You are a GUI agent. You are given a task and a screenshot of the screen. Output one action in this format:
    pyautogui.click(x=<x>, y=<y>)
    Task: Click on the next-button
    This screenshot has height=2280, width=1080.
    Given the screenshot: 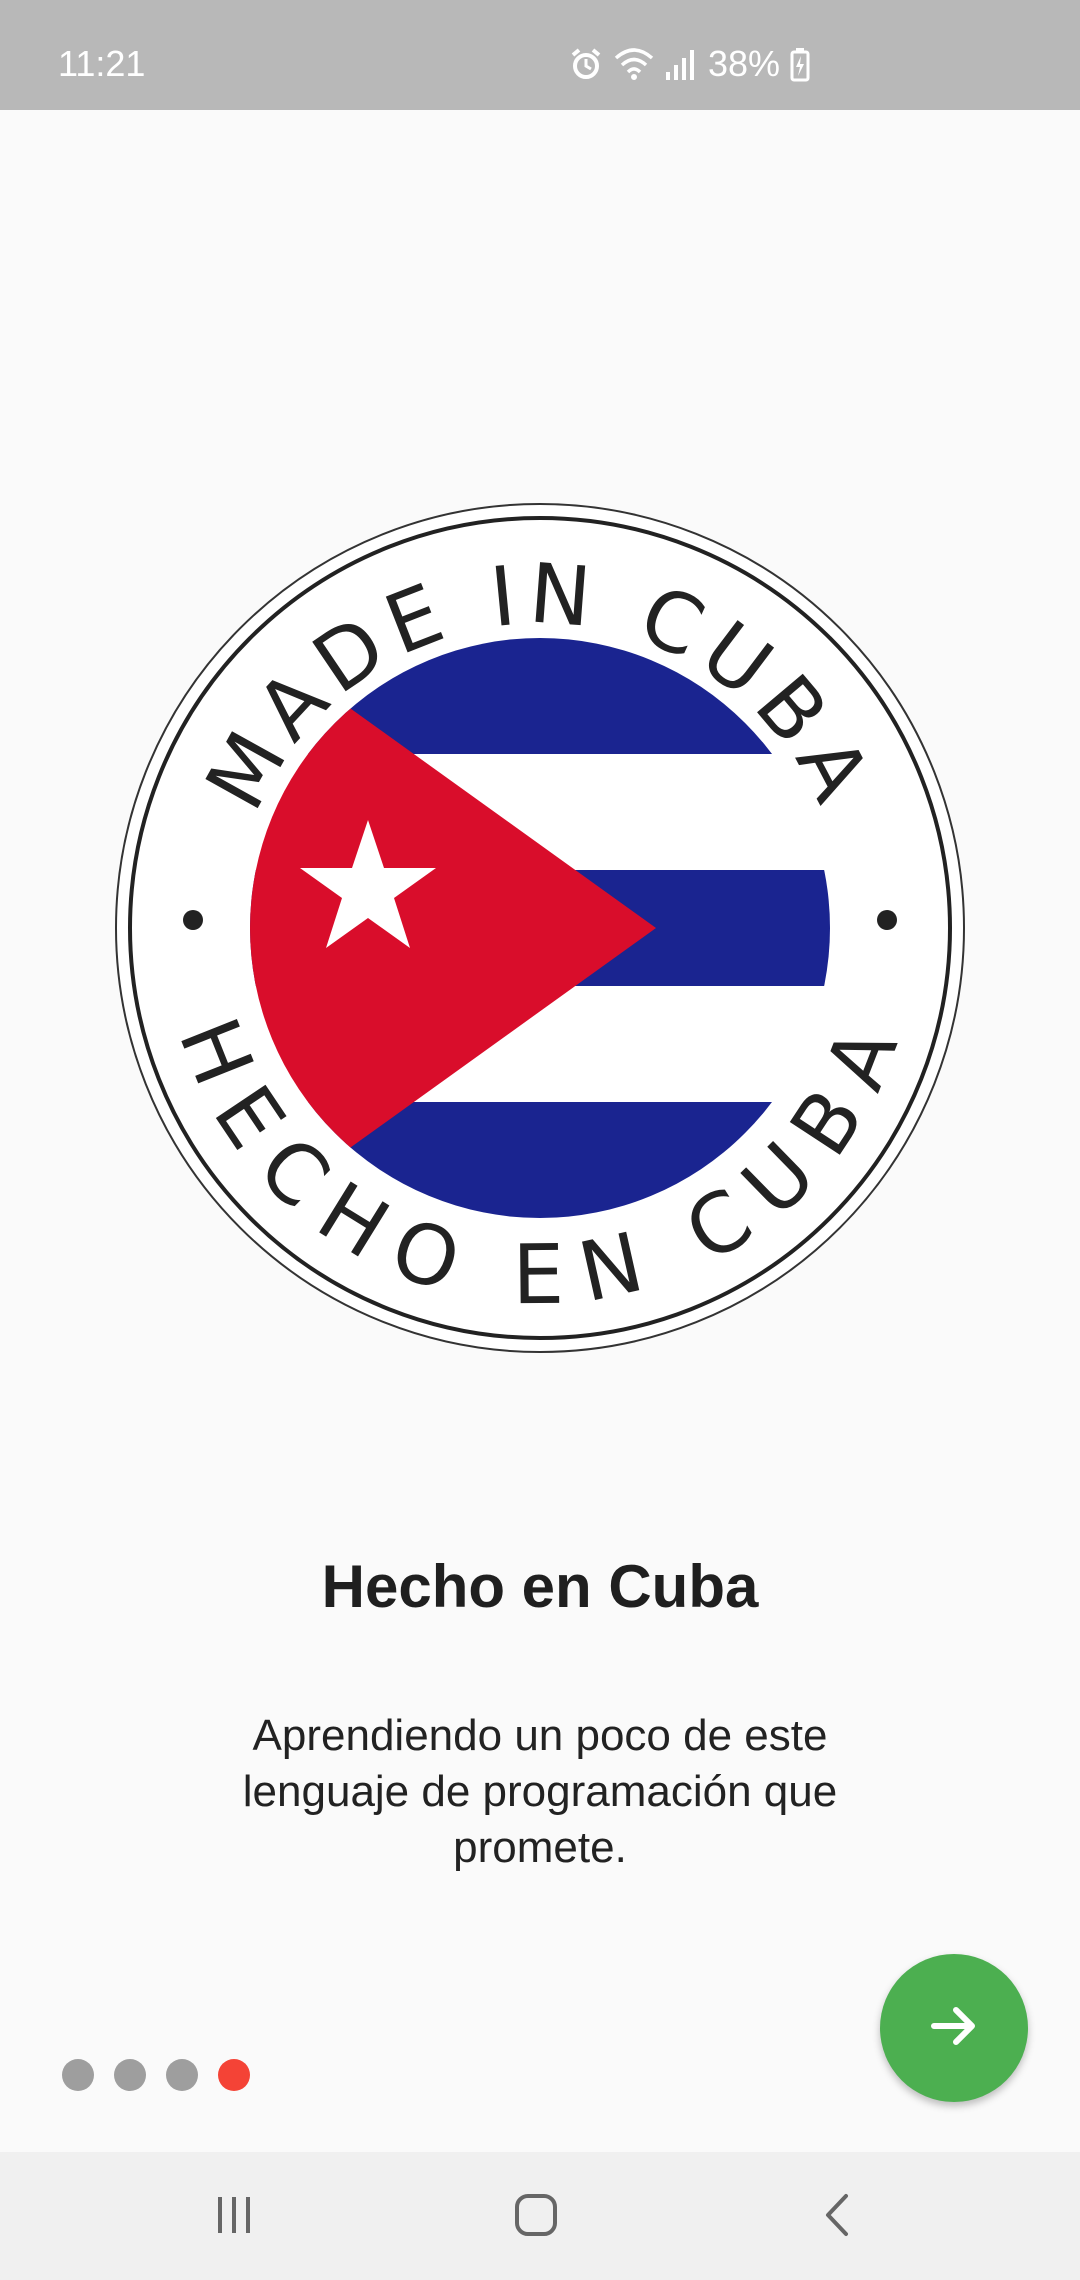 What is the action you would take?
    pyautogui.click(x=954, y=2028)
    